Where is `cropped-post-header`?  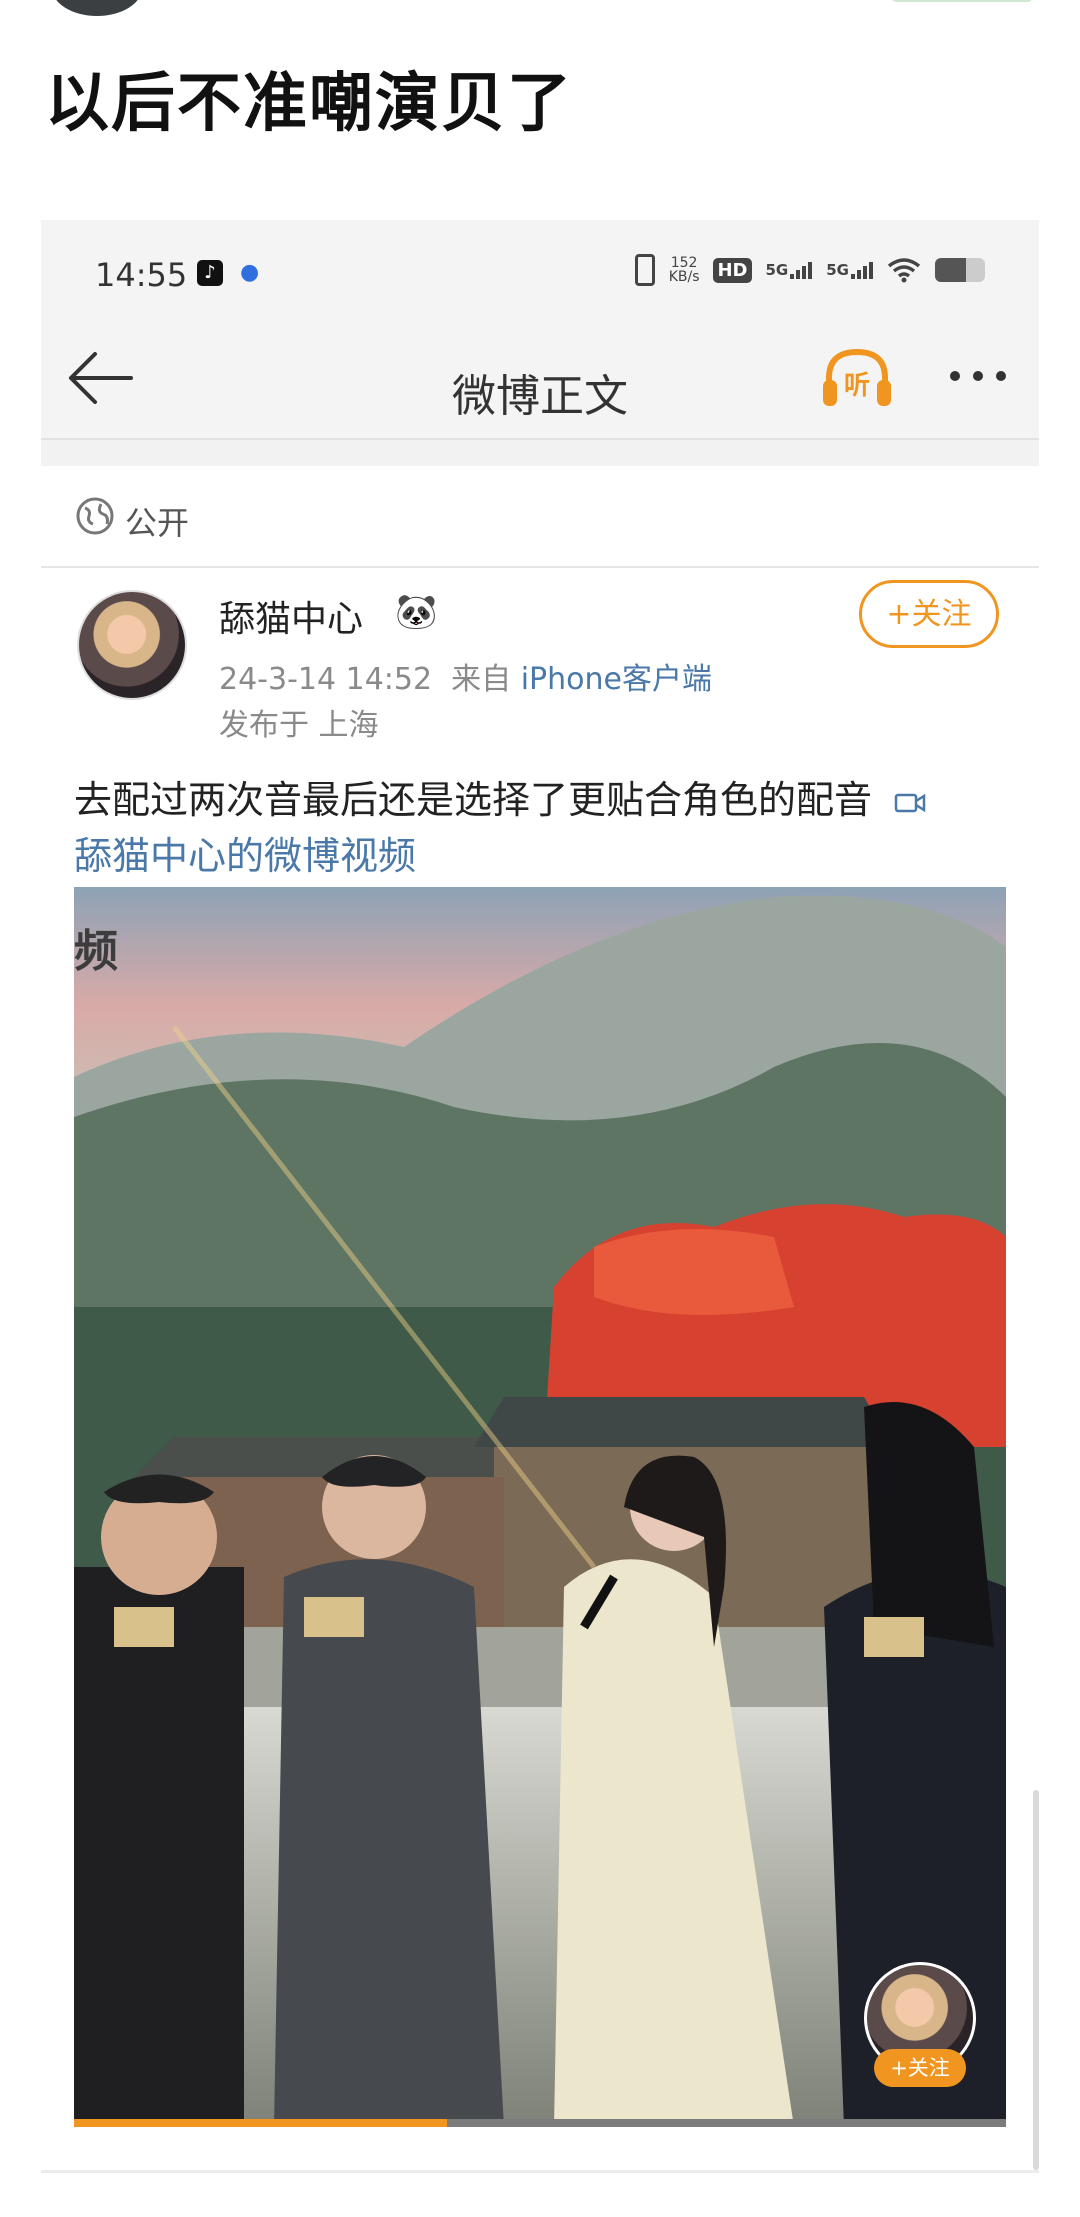
cropped-post-header is located at coordinates (540, 15).